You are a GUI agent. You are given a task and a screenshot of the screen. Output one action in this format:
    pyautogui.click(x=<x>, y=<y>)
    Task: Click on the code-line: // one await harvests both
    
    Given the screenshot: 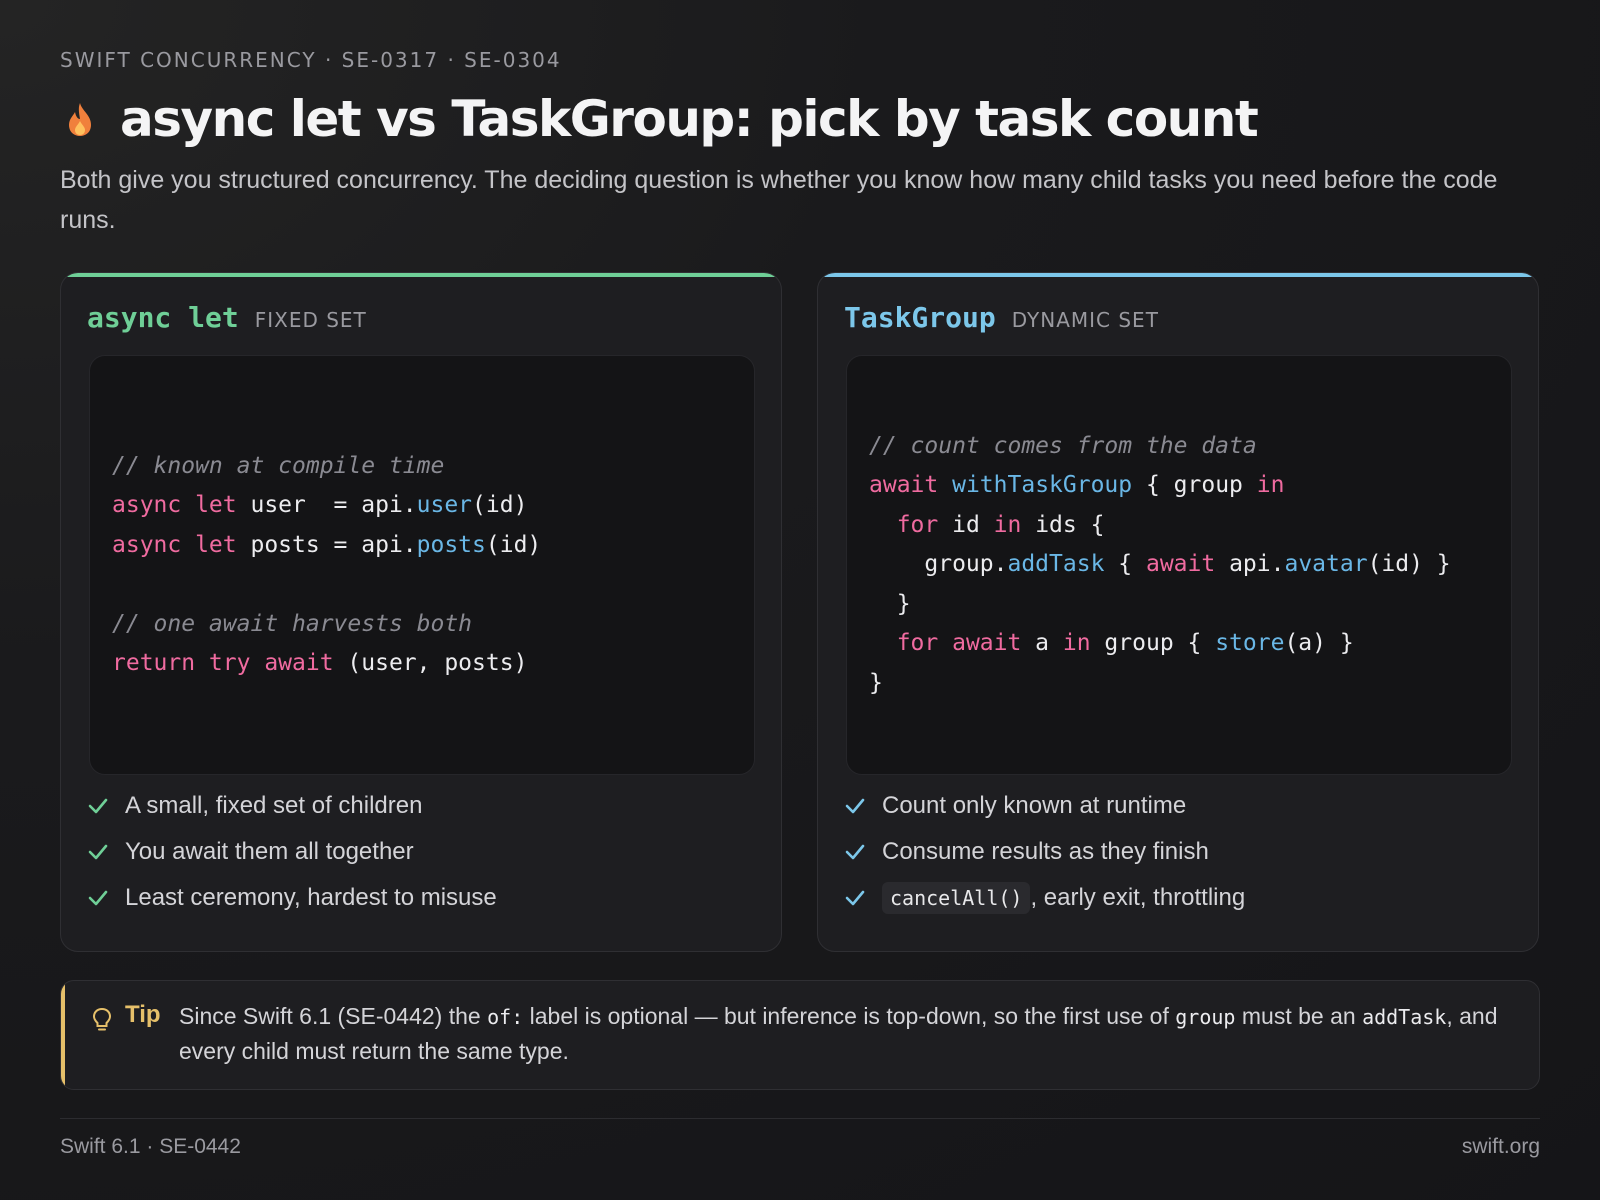 What is the action you would take?
    pyautogui.click(x=433, y=625)
    